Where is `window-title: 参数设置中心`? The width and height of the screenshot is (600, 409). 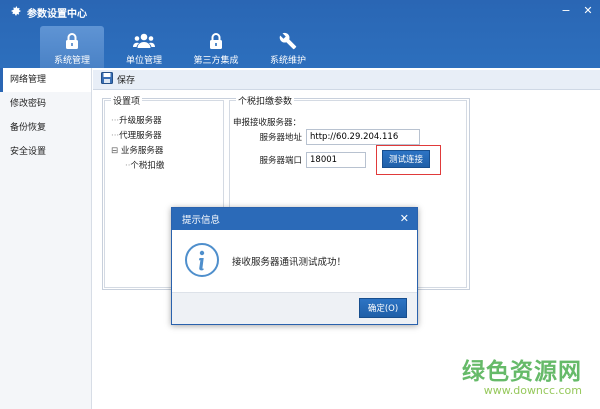
window-title: 参数设置中心 is located at coordinates (57, 14).